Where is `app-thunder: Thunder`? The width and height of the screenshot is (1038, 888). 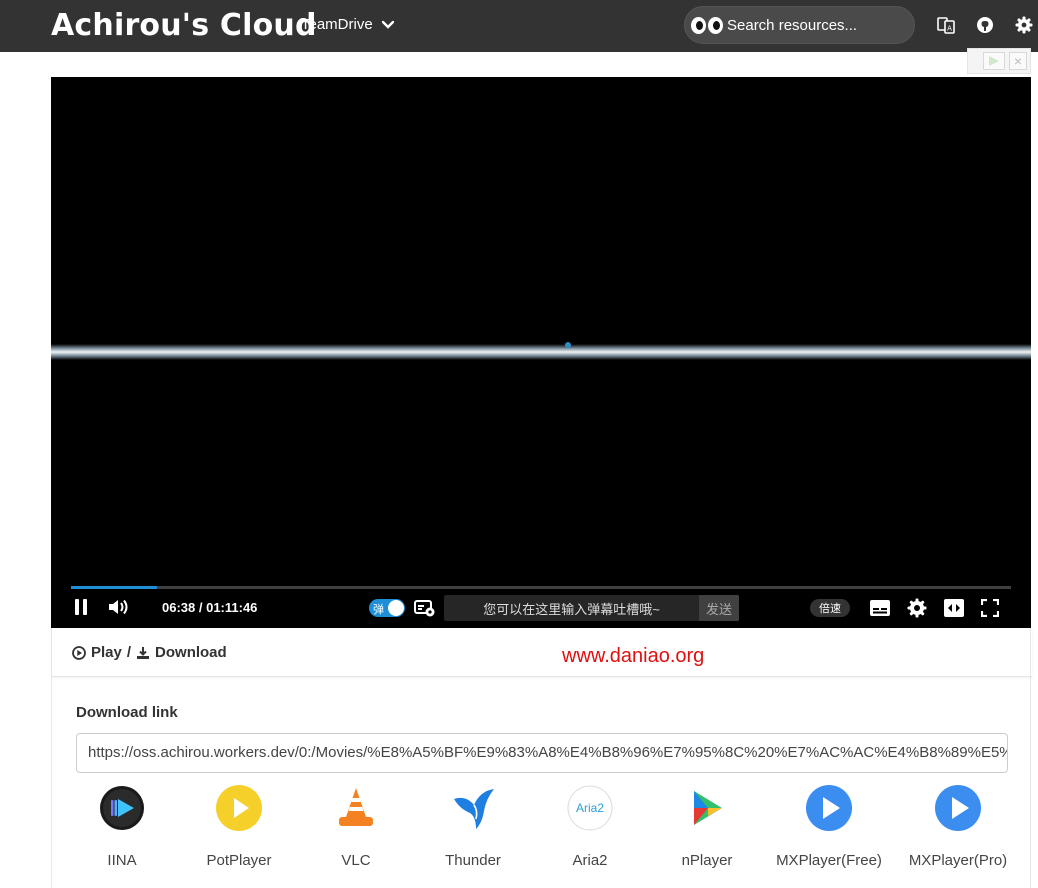
app-thunder: Thunder is located at coordinates (473, 825).